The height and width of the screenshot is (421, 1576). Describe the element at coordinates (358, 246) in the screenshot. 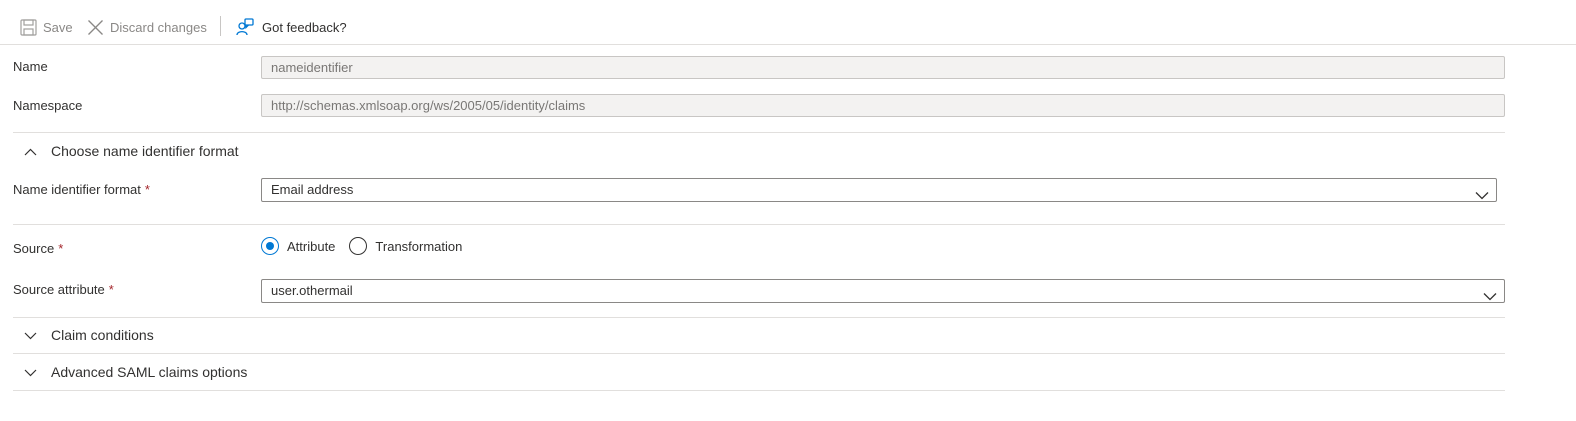

I see `radio-unchecked-icon` at that location.